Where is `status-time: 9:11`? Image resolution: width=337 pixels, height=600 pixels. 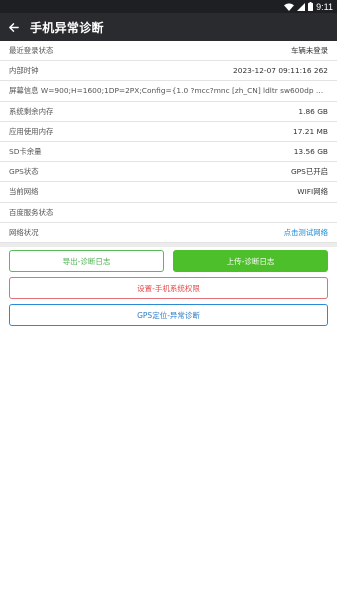 status-time: 9:11 is located at coordinates (324, 6).